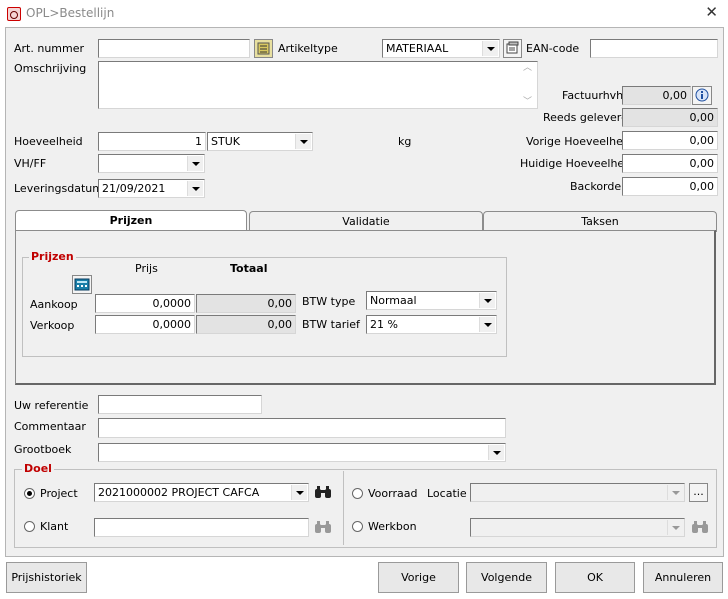 The width and height of the screenshot is (728, 599). I want to click on artikeltype-value: MATERIAAL, so click(417, 48).